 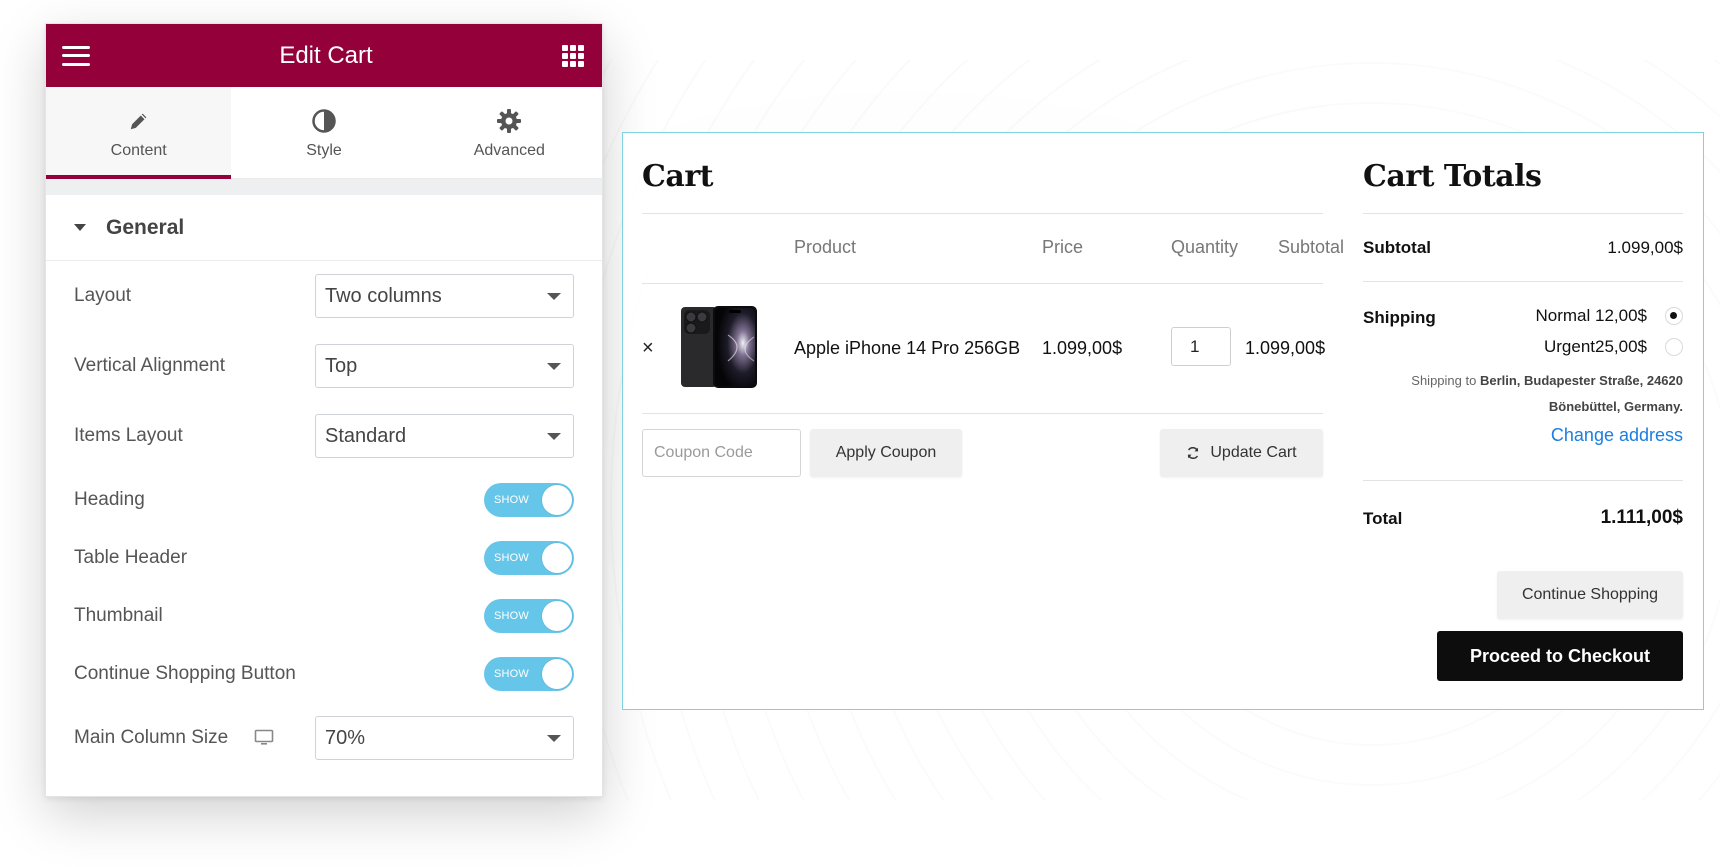 What do you see at coordinates (1397, 247) in the screenshot?
I see `subtotal-label: Subtotal` at bounding box center [1397, 247].